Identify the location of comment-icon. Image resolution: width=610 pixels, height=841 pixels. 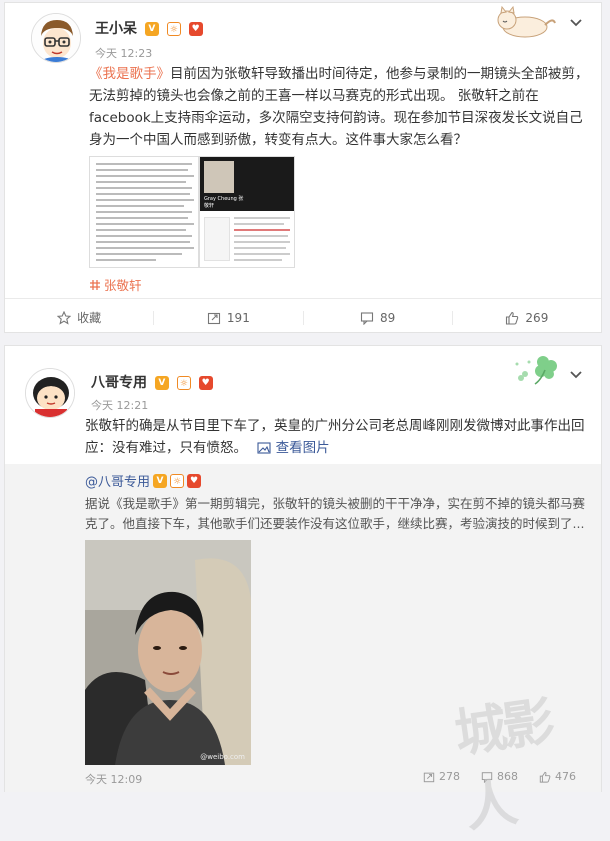
(367, 318).